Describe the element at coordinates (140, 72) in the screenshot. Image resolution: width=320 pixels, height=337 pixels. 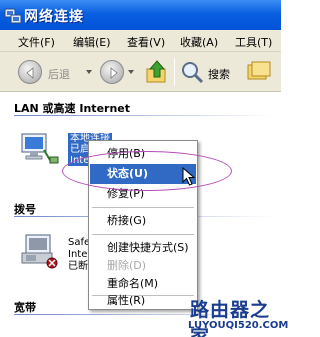
I see `toolbar: 后退 搜索` at that location.